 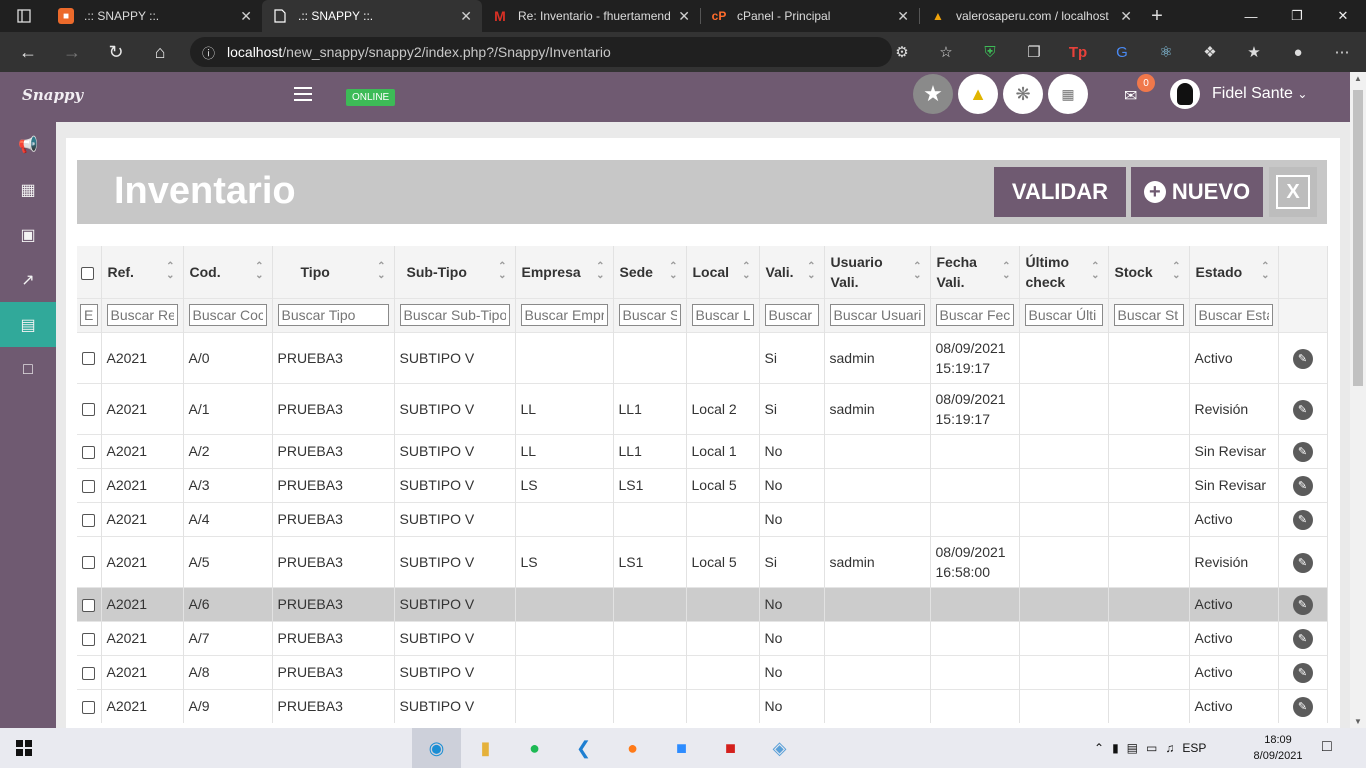 I want to click on scroll-down-icon: ▼, so click(x=1358, y=721).